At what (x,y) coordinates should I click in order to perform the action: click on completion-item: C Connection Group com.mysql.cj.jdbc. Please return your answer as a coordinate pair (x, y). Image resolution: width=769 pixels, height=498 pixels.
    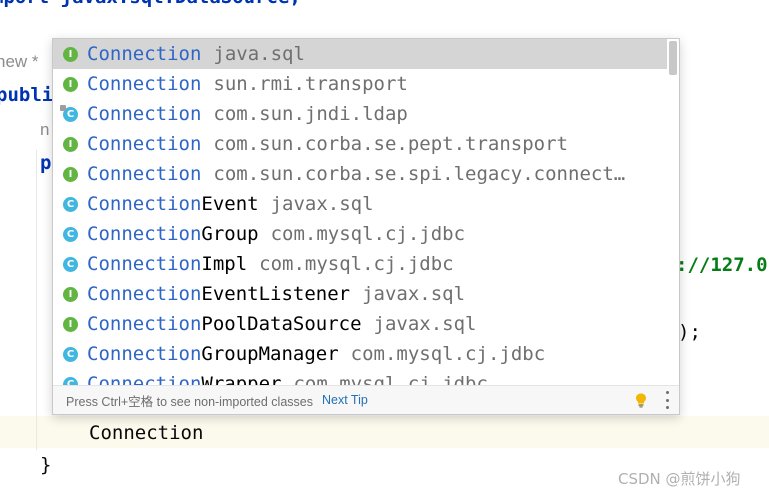
    Looking at the image, I should click on (360, 234).